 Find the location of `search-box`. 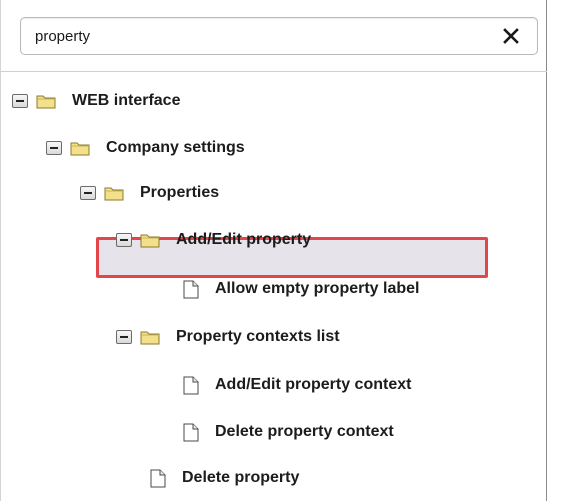

search-box is located at coordinates (279, 36).